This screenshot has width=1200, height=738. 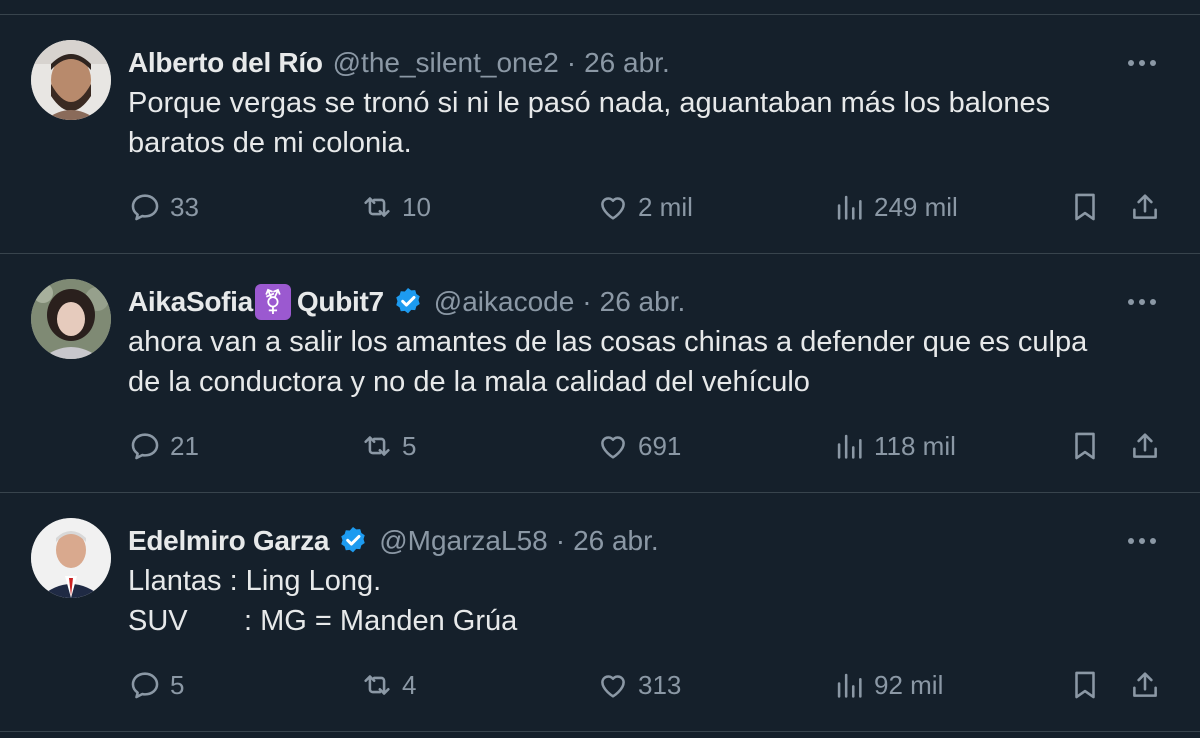 I want to click on views-button: 92 mil, so click(x=887, y=685).